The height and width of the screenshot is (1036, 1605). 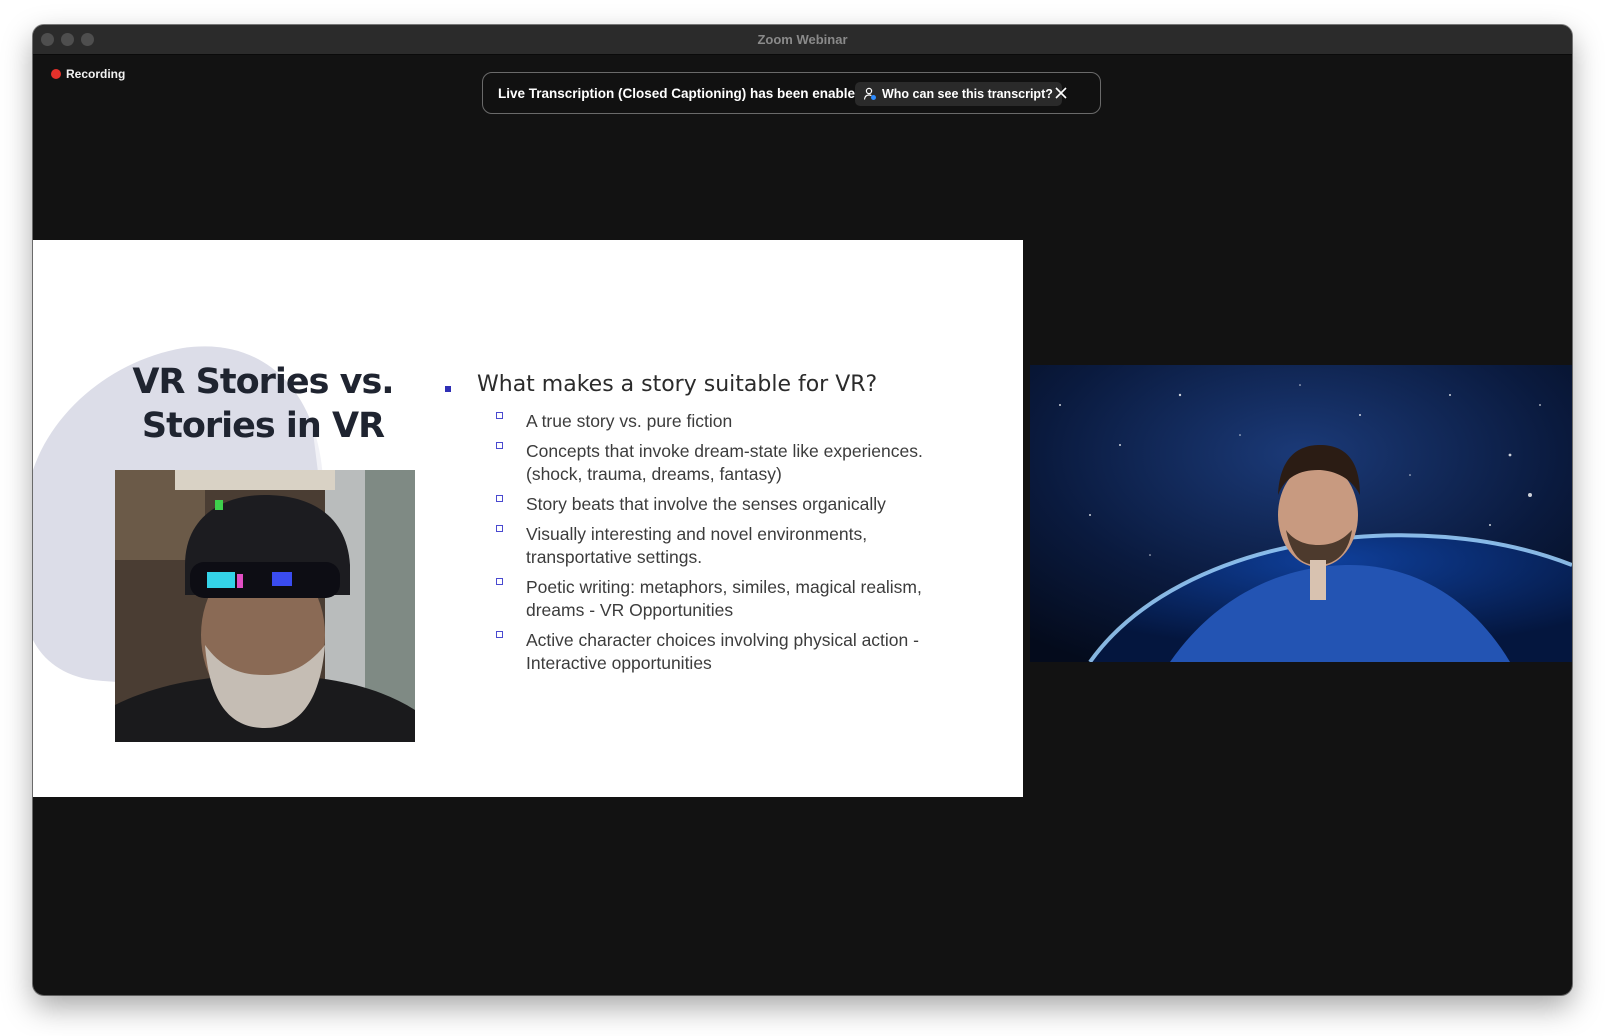 I want to click on close-banner-icon, so click(x=1061, y=93).